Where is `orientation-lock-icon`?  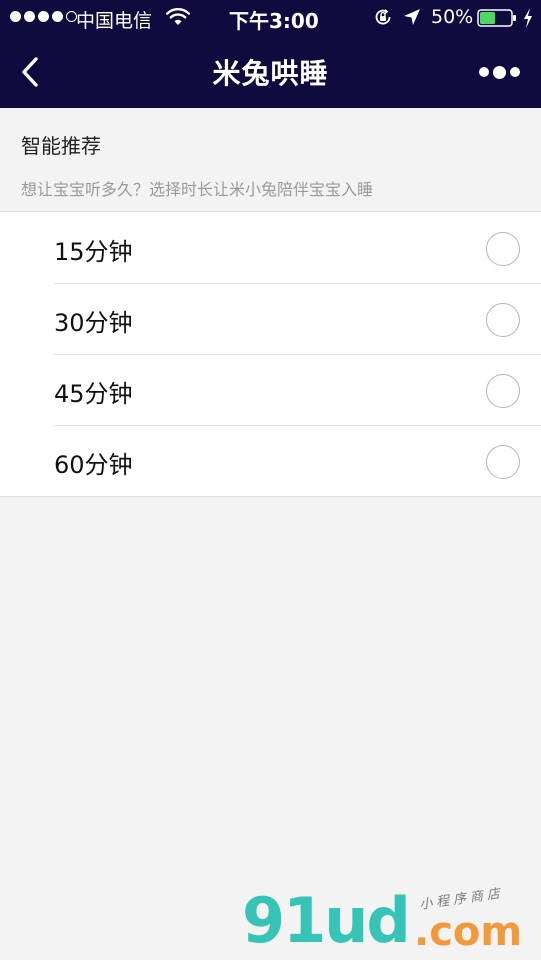
orientation-lock-icon is located at coordinates (383, 17).